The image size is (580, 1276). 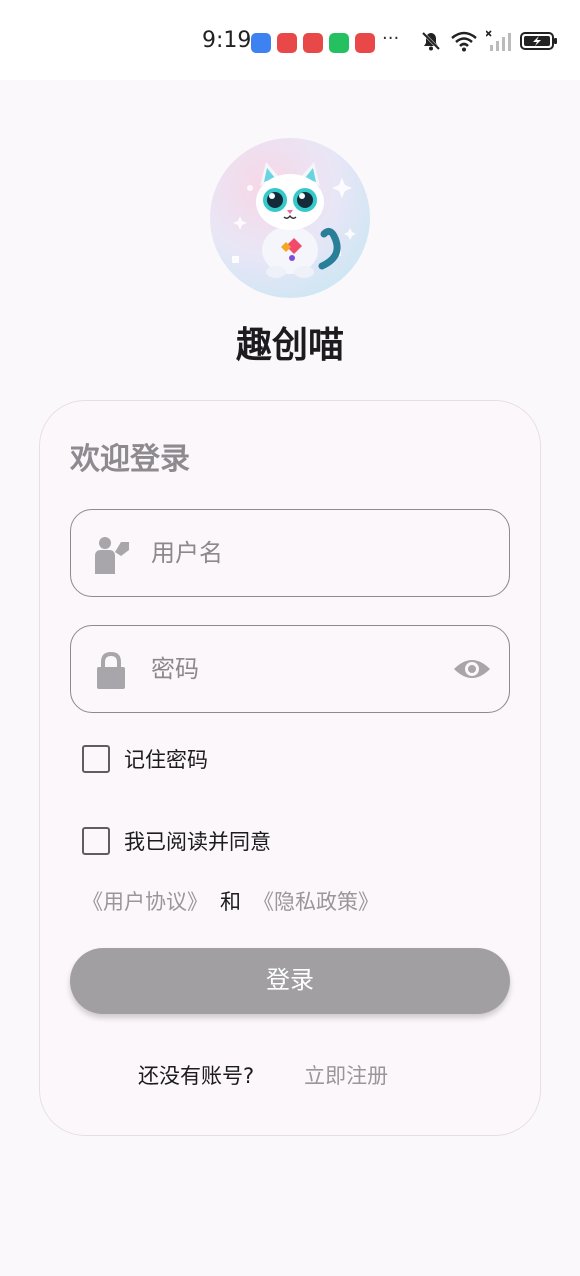 I want to click on app-name: 趣创喵, so click(x=289, y=345).